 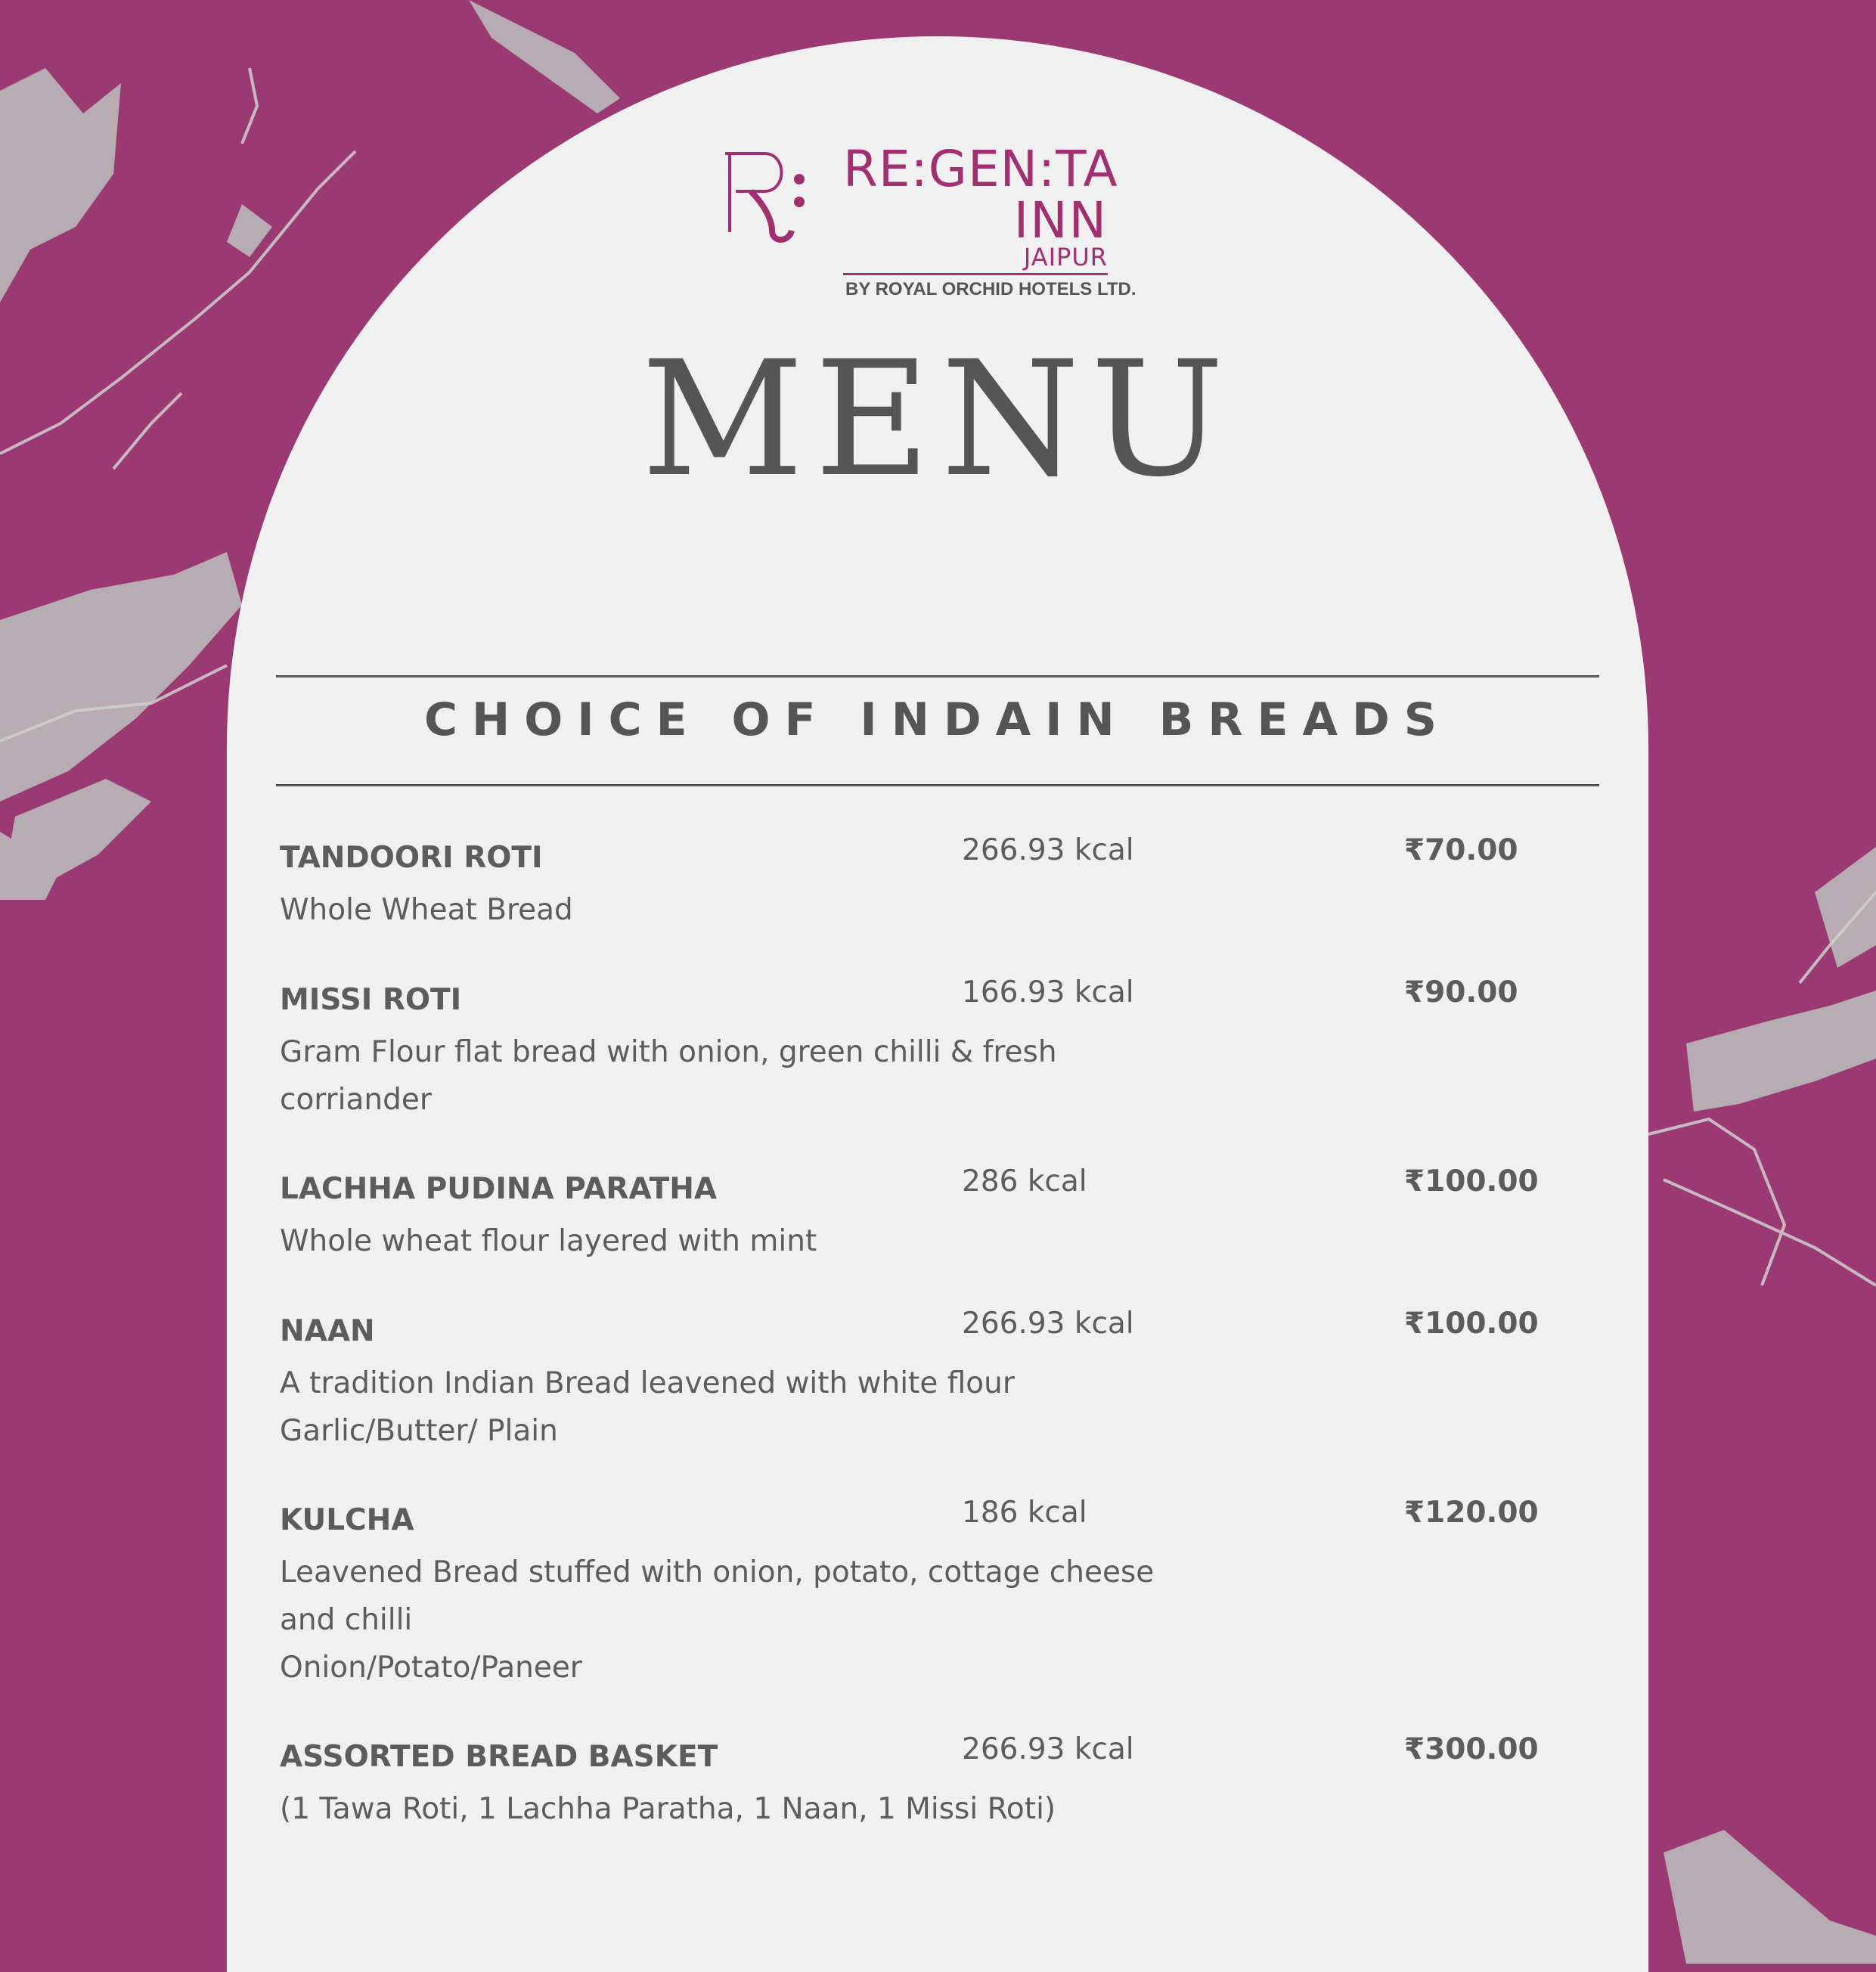 I want to click on item-name: KULCHA, so click(x=347, y=1520).